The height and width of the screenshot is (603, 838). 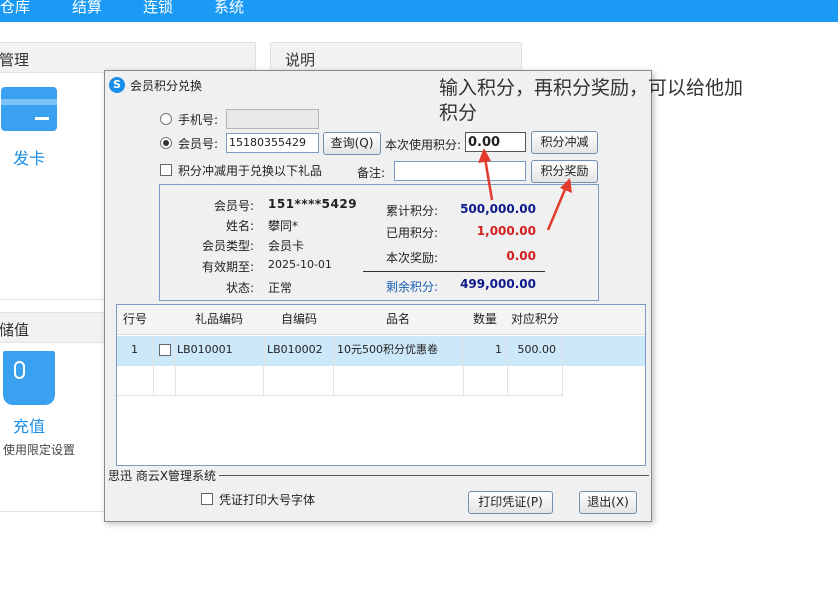 What do you see at coordinates (525, 189) in the screenshot?
I see `annotation-arrows` at bounding box center [525, 189].